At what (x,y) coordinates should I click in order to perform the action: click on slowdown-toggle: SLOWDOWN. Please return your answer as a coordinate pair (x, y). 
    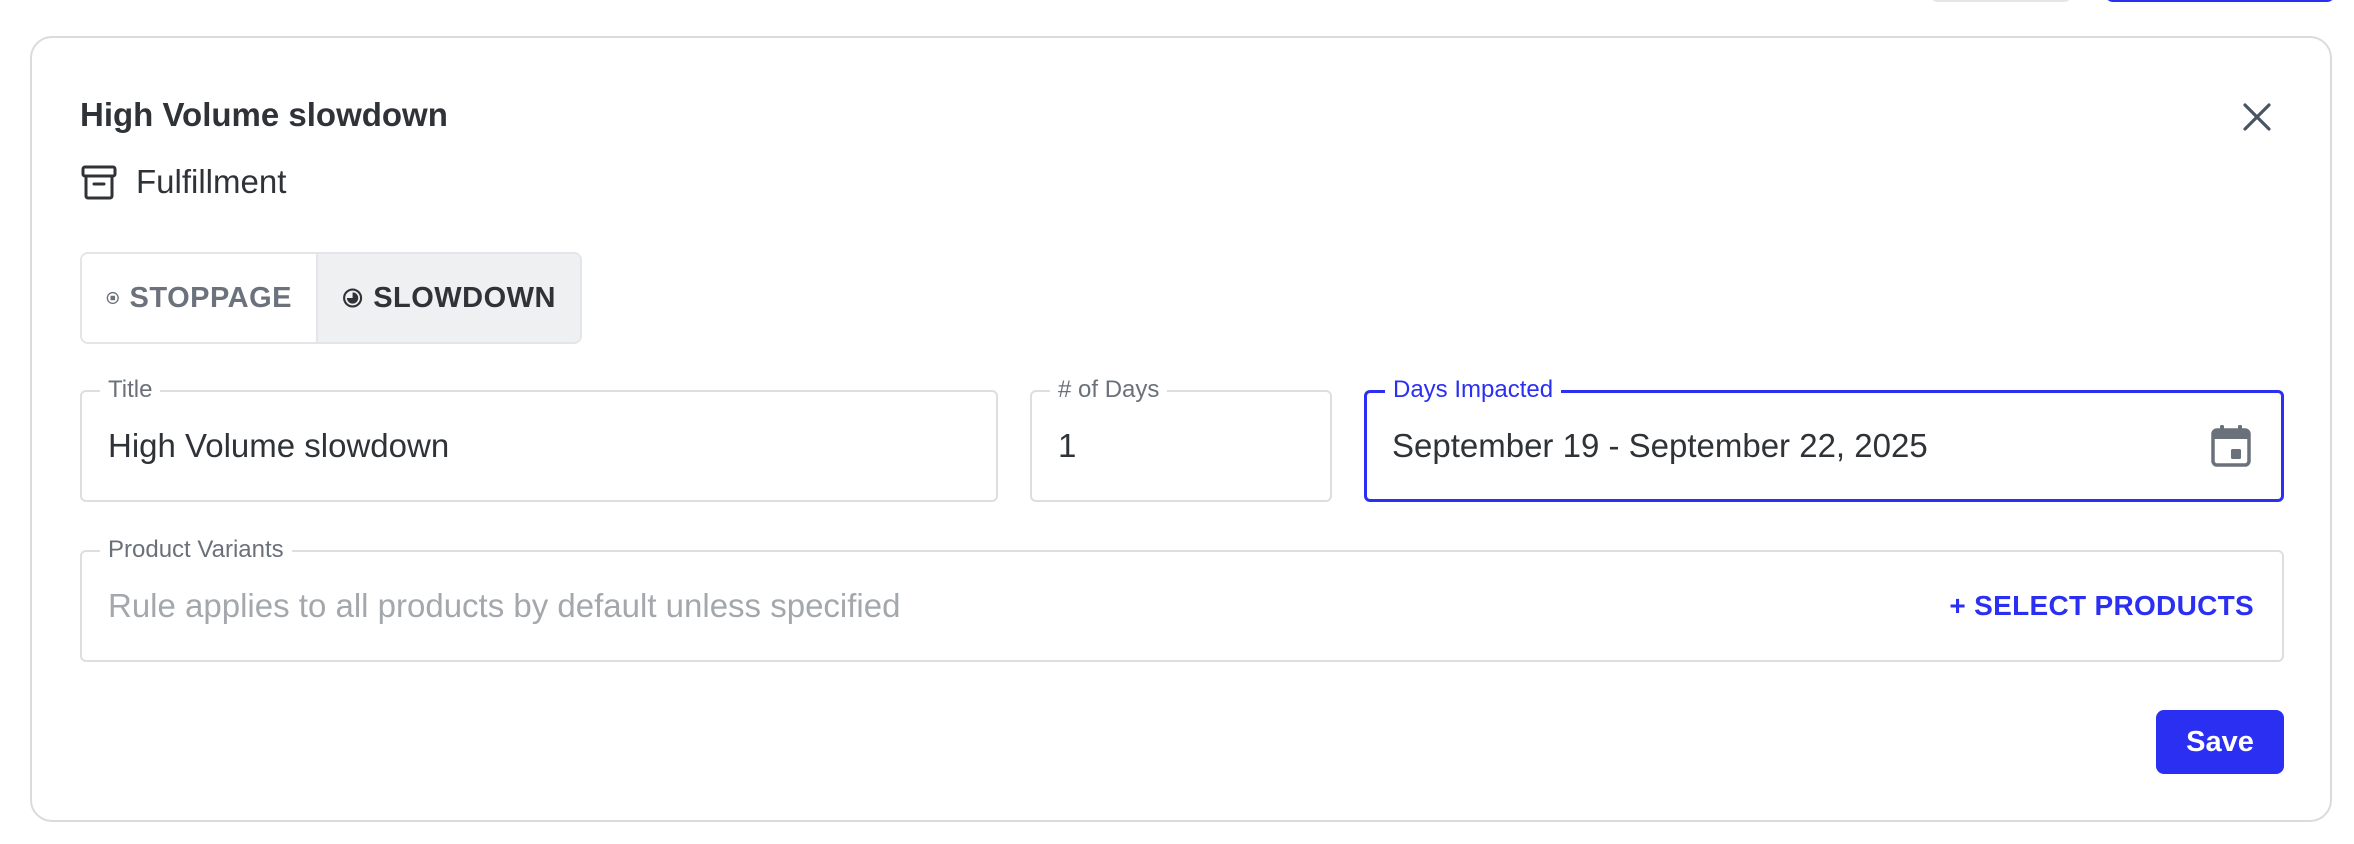
    Looking at the image, I should click on (449, 298).